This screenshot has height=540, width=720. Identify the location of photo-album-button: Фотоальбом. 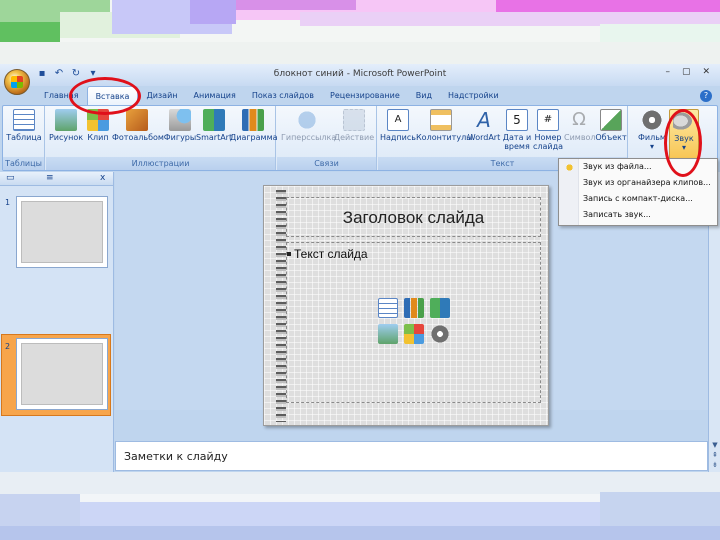
(138, 125).